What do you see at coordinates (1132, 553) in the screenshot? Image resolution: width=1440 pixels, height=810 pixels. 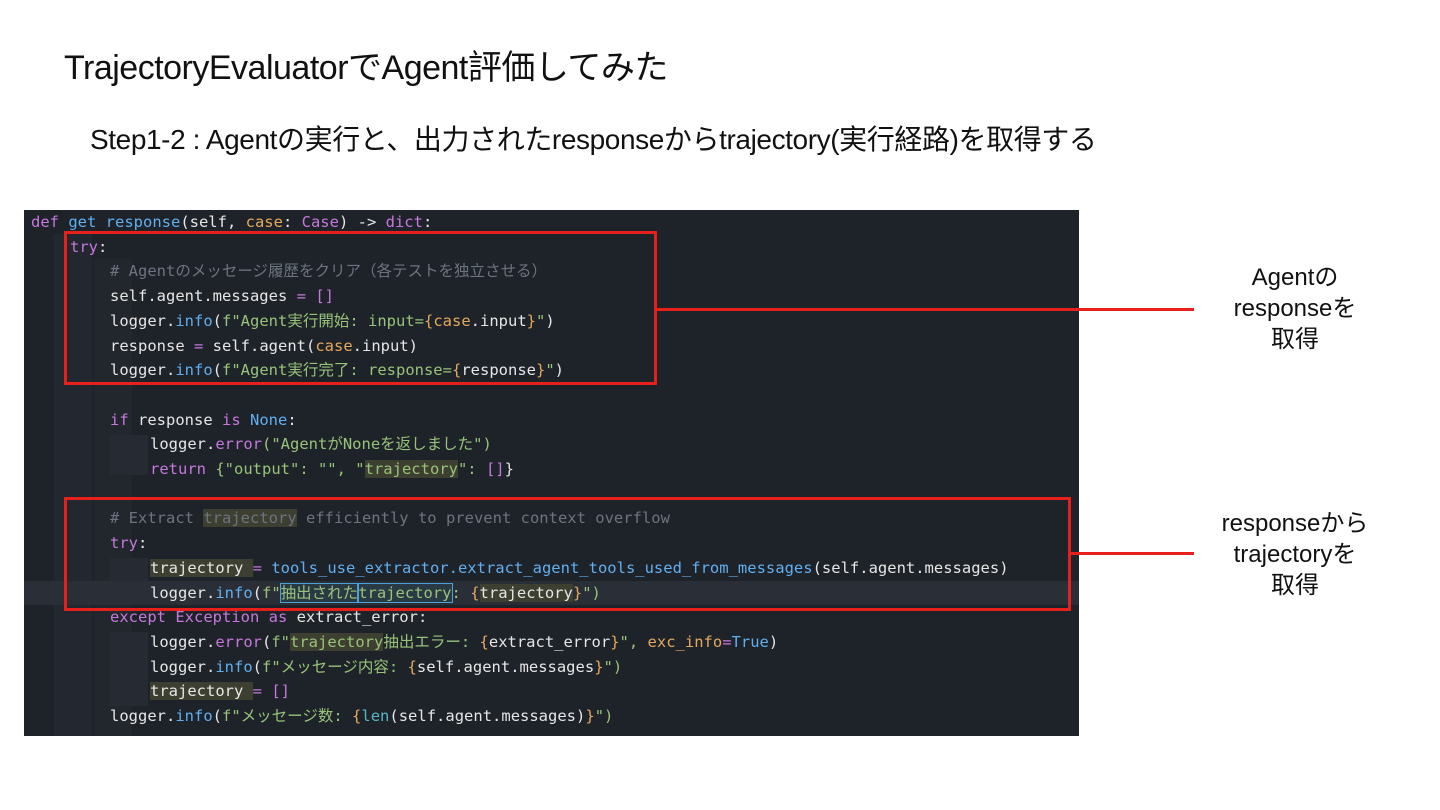 I see `callout-line-trajectory` at bounding box center [1132, 553].